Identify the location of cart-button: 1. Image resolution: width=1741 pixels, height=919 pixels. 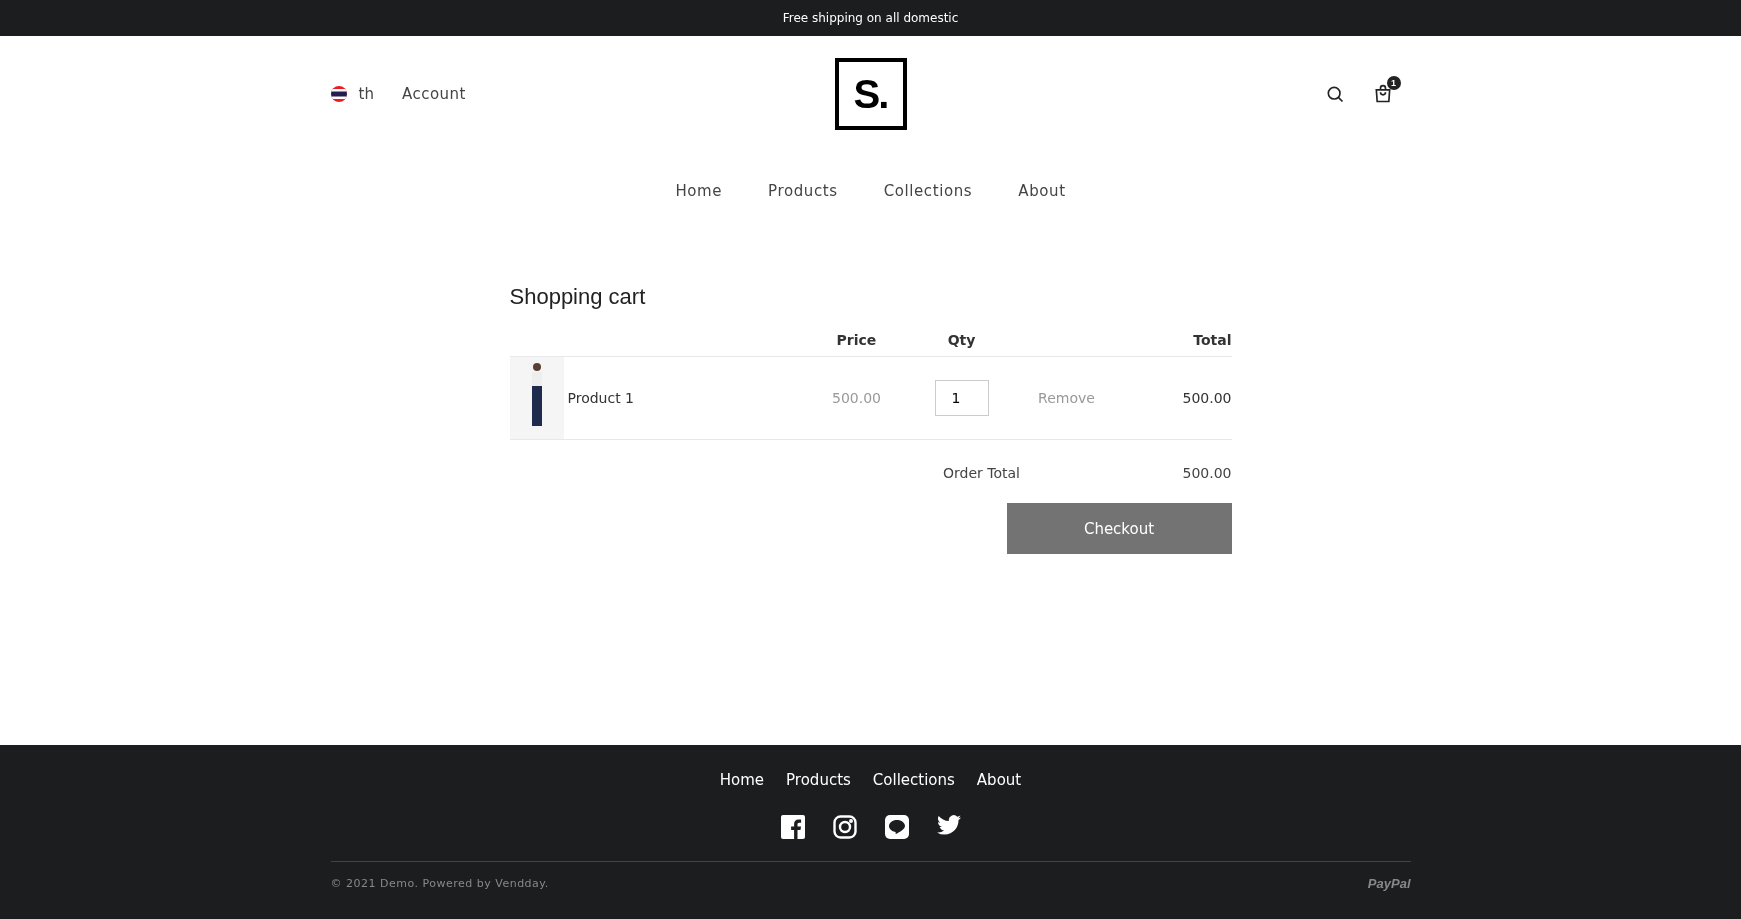
(1386, 90).